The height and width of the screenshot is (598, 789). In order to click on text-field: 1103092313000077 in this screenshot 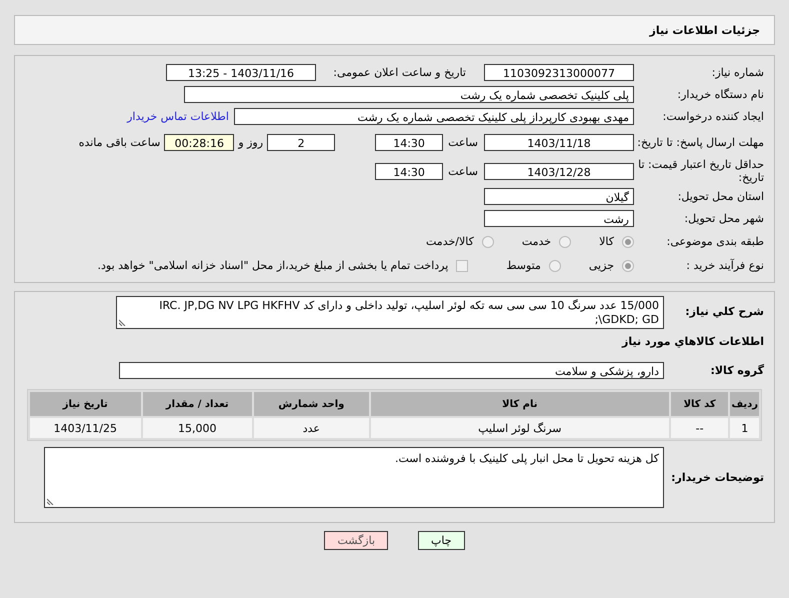, I will do `click(559, 72)`.